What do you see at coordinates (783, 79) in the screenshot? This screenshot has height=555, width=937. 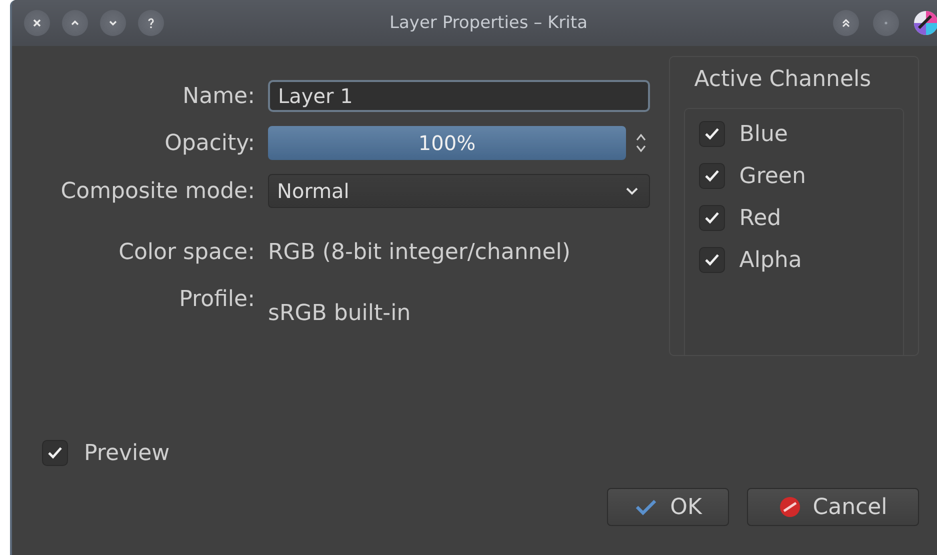 I see `group-title: Active Channels` at bounding box center [783, 79].